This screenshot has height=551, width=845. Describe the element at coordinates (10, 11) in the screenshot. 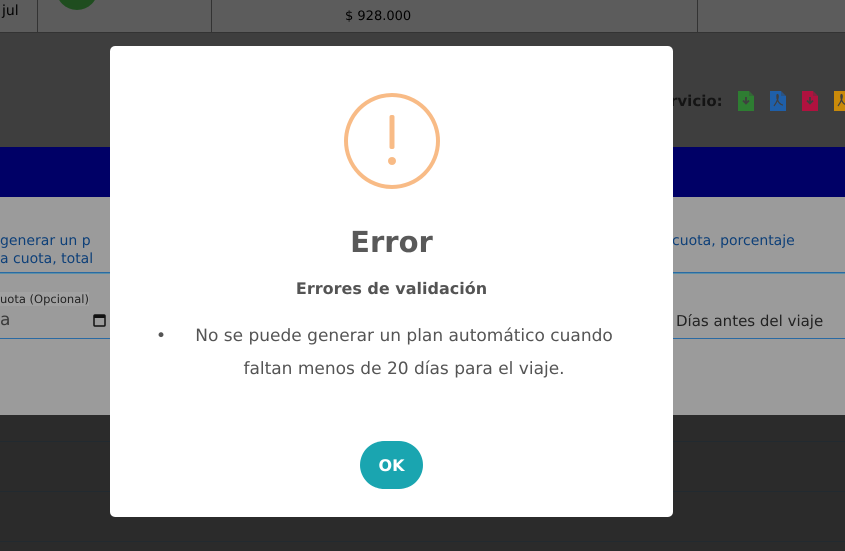

I see `month-label: jul` at that location.